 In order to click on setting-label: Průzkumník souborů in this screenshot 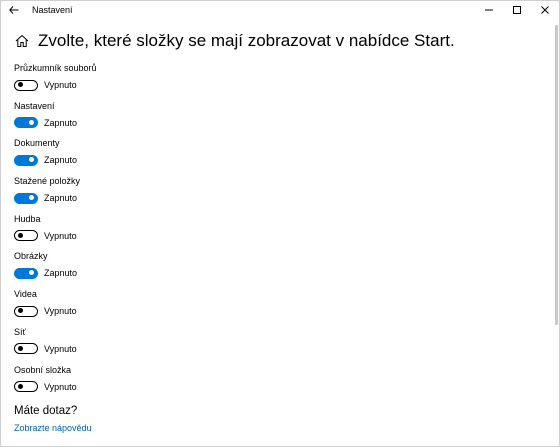, I will do `click(55, 68)`.